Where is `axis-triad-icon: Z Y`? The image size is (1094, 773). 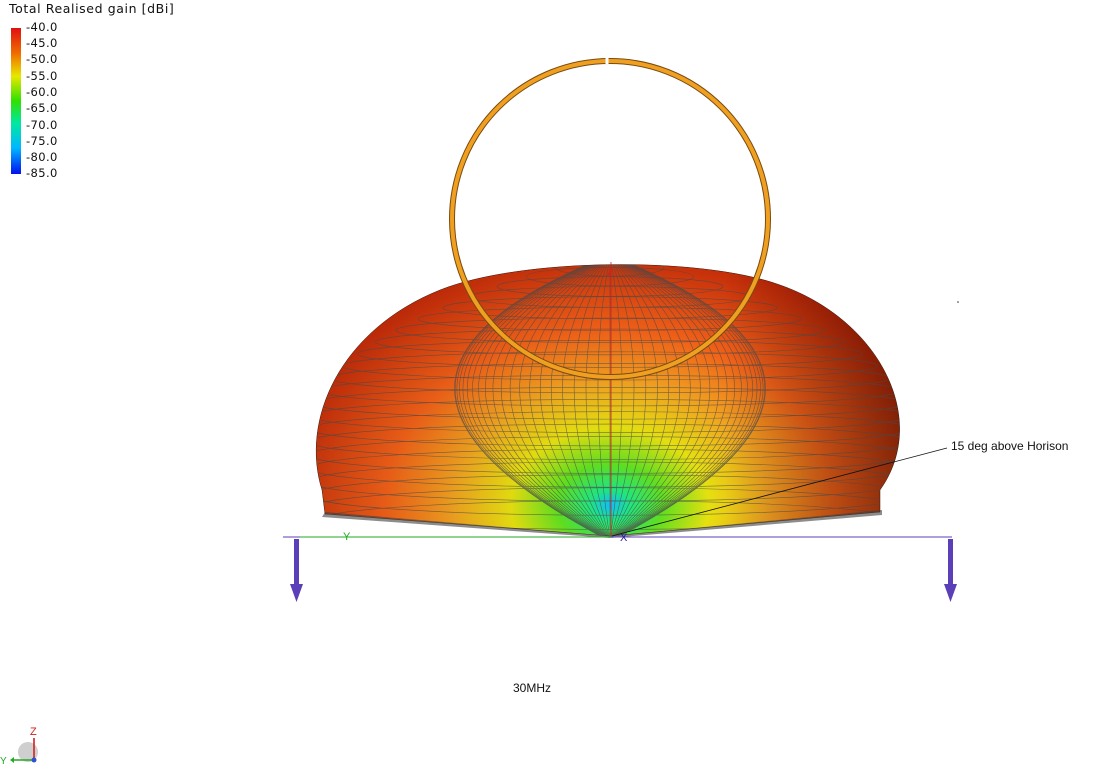
axis-triad-icon: Z Y is located at coordinates (19, 746).